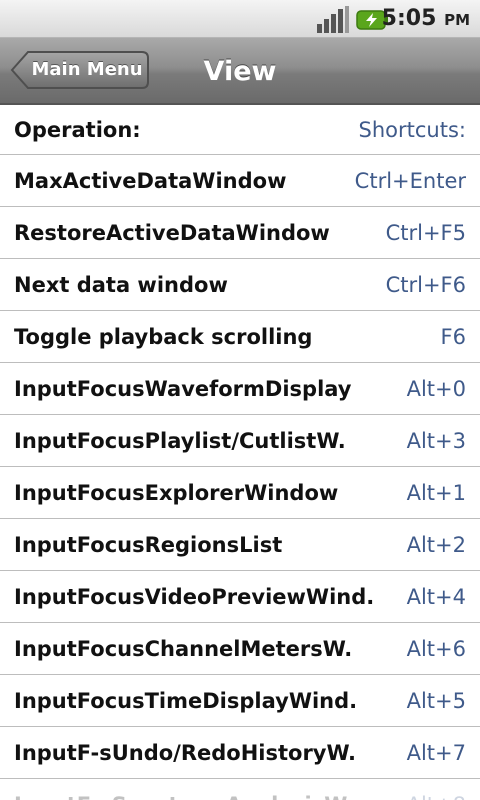 Image resolution: width=480 pixels, height=800 pixels. Describe the element at coordinates (436, 440) in the screenshot. I see `shortcut-label: Alt+3` at that location.